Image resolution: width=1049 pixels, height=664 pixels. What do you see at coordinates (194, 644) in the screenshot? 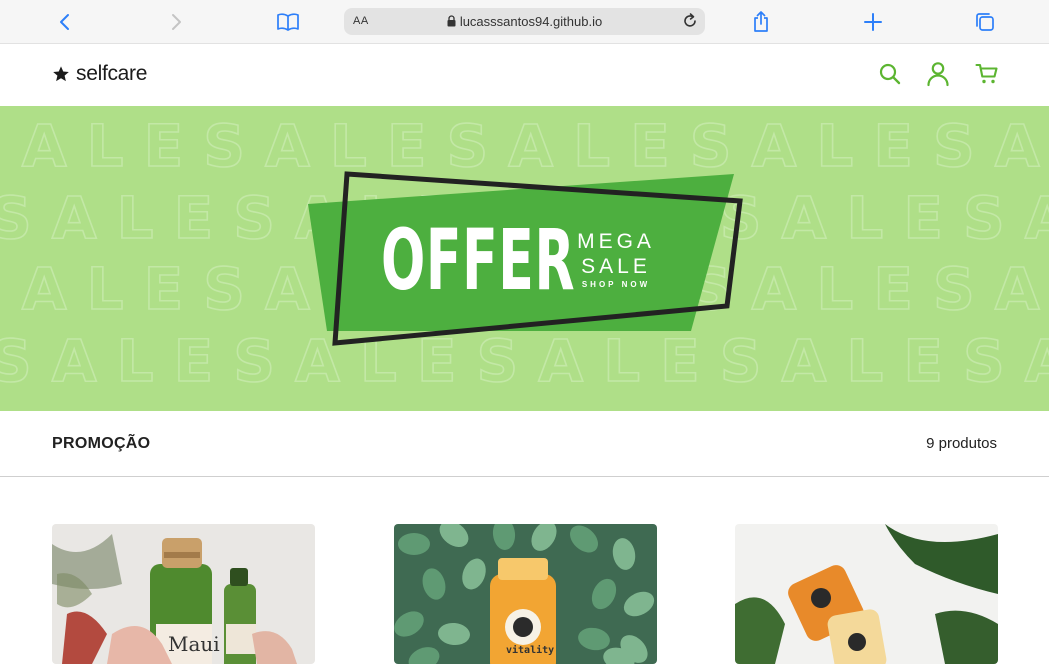
I see `product-label: Maui` at bounding box center [194, 644].